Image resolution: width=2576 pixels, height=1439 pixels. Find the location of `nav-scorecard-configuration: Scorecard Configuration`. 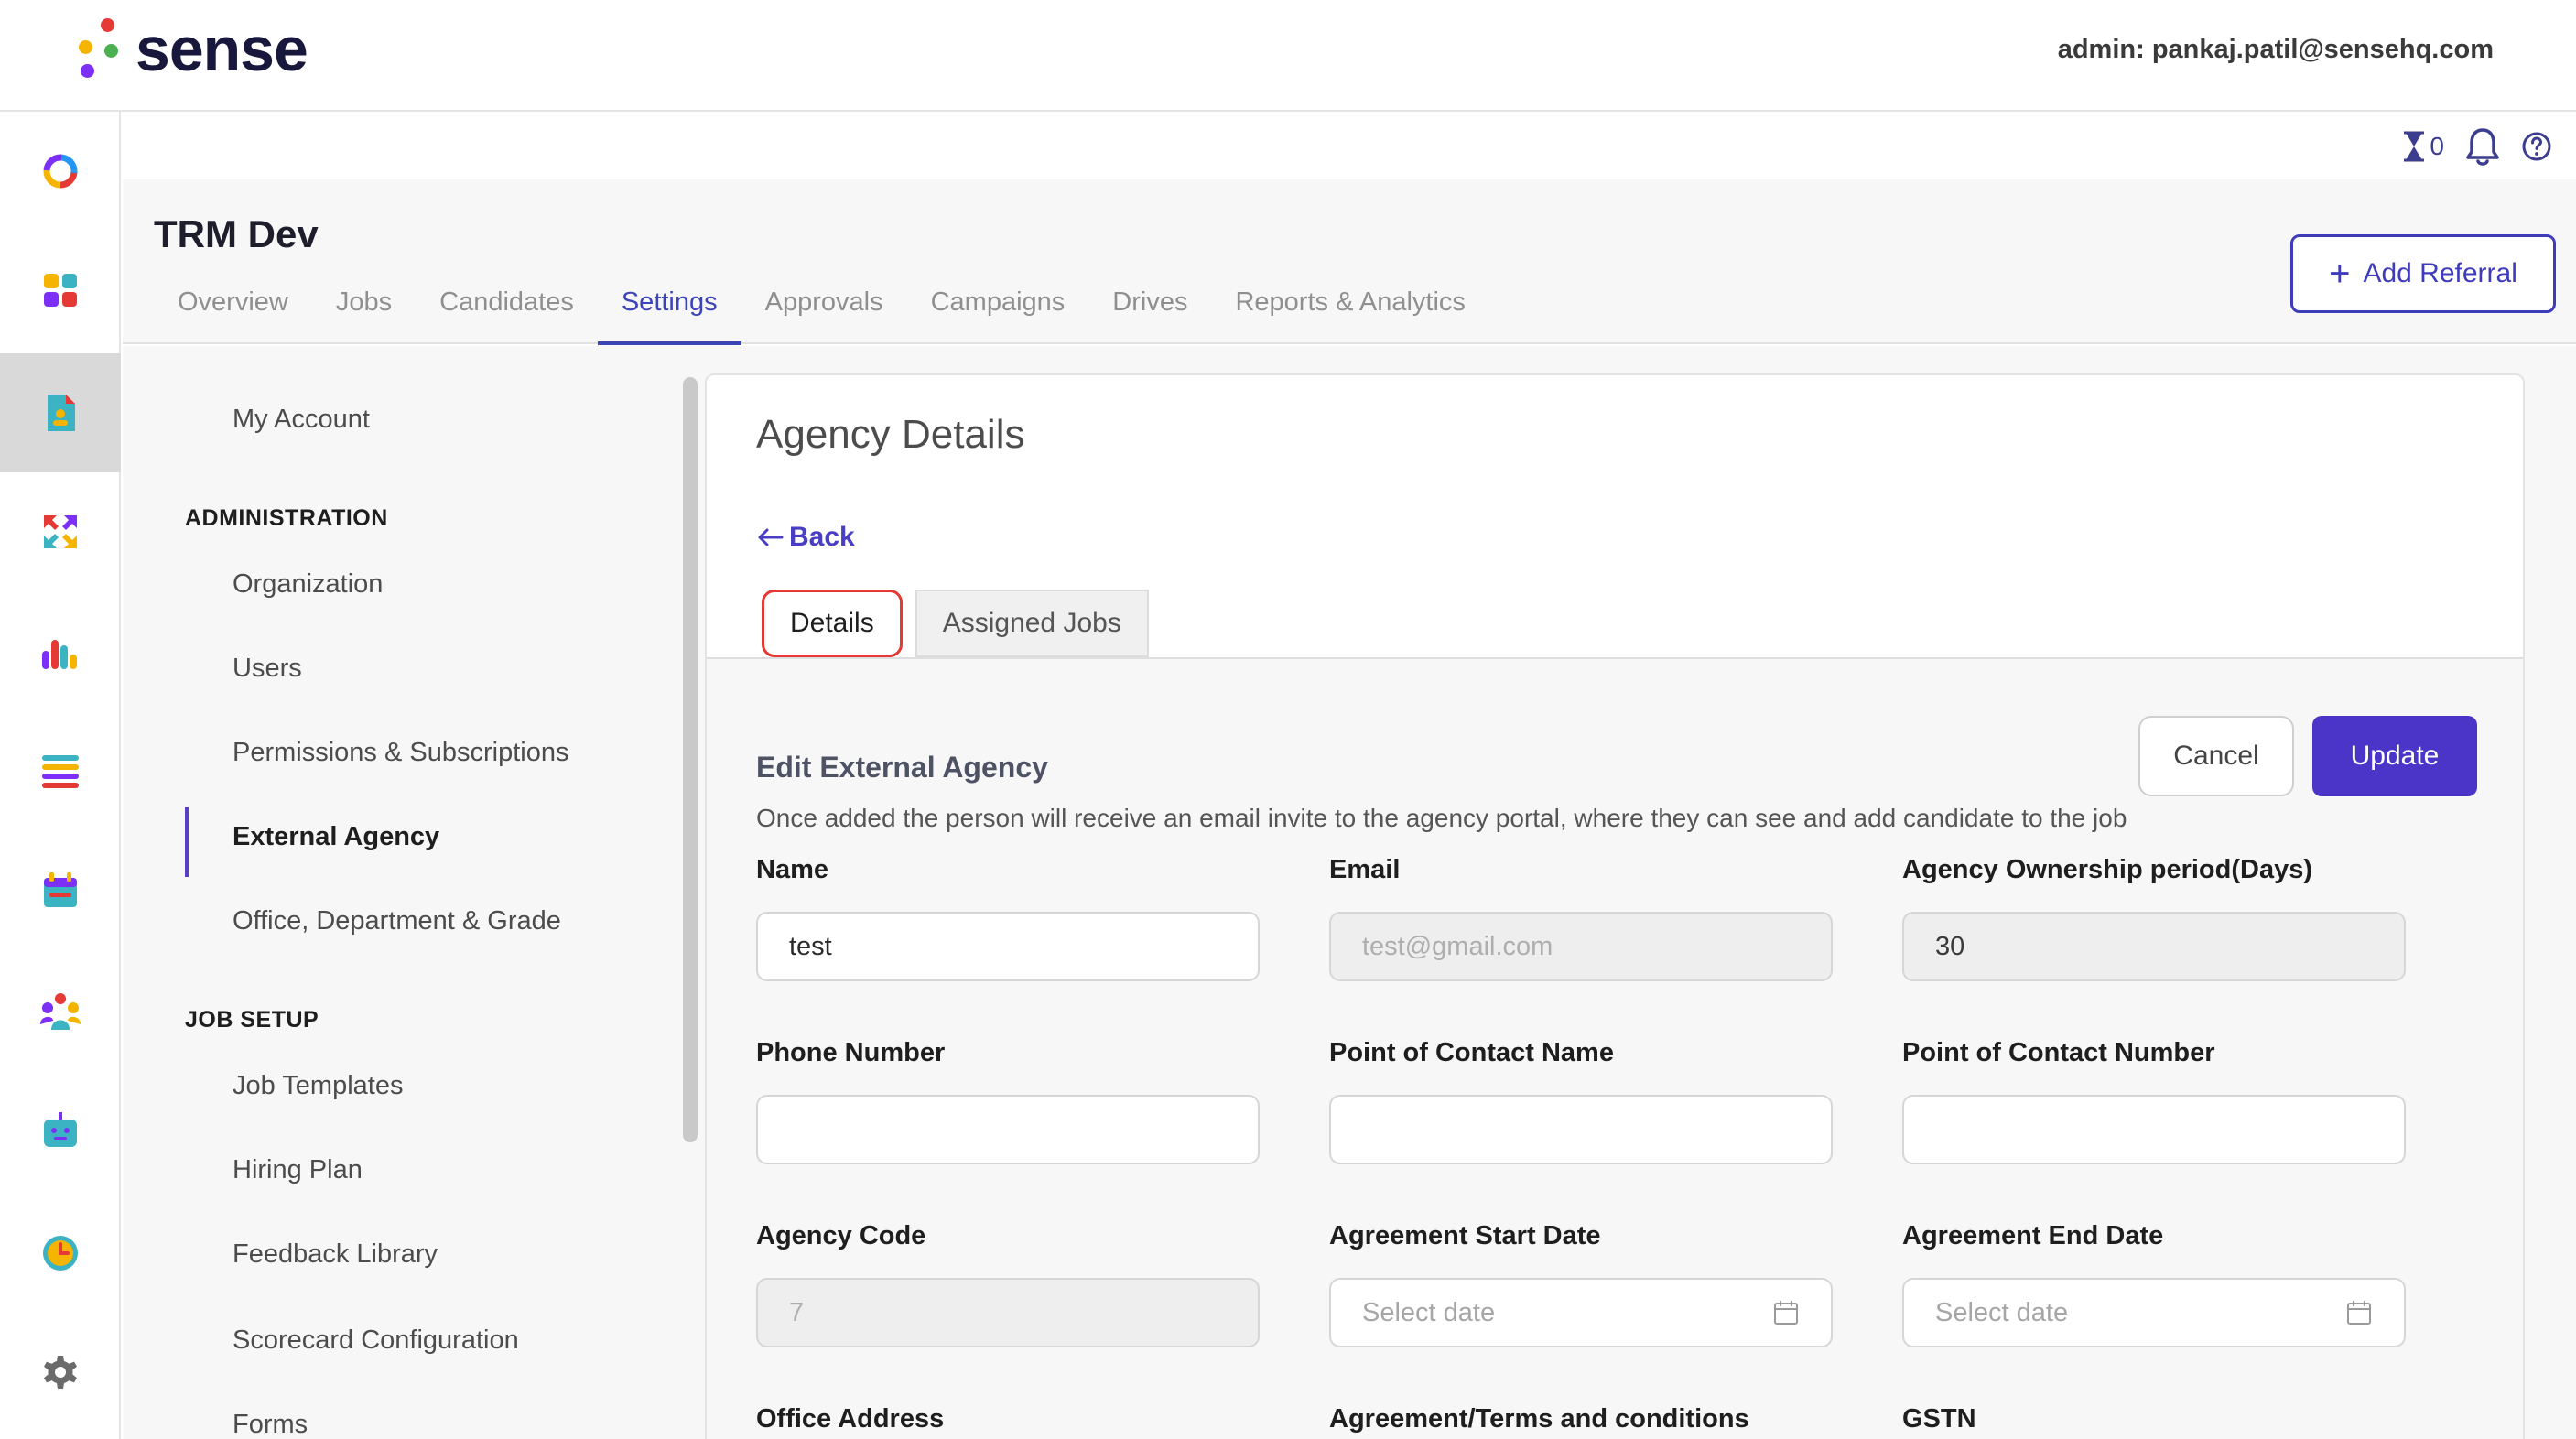

nav-scorecard-configuration: Scorecard Configuration is located at coordinates (376, 1340).